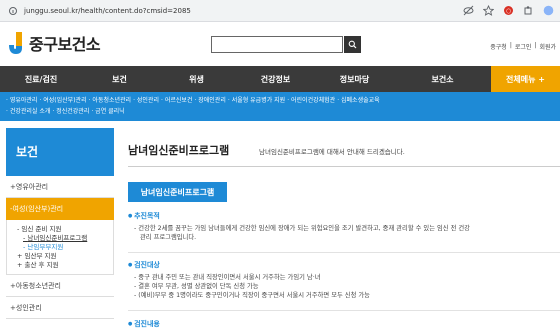 The width and height of the screenshot is (560, 333). I want to click on gnb-item-hygiene: 위생, so click(196, 79).